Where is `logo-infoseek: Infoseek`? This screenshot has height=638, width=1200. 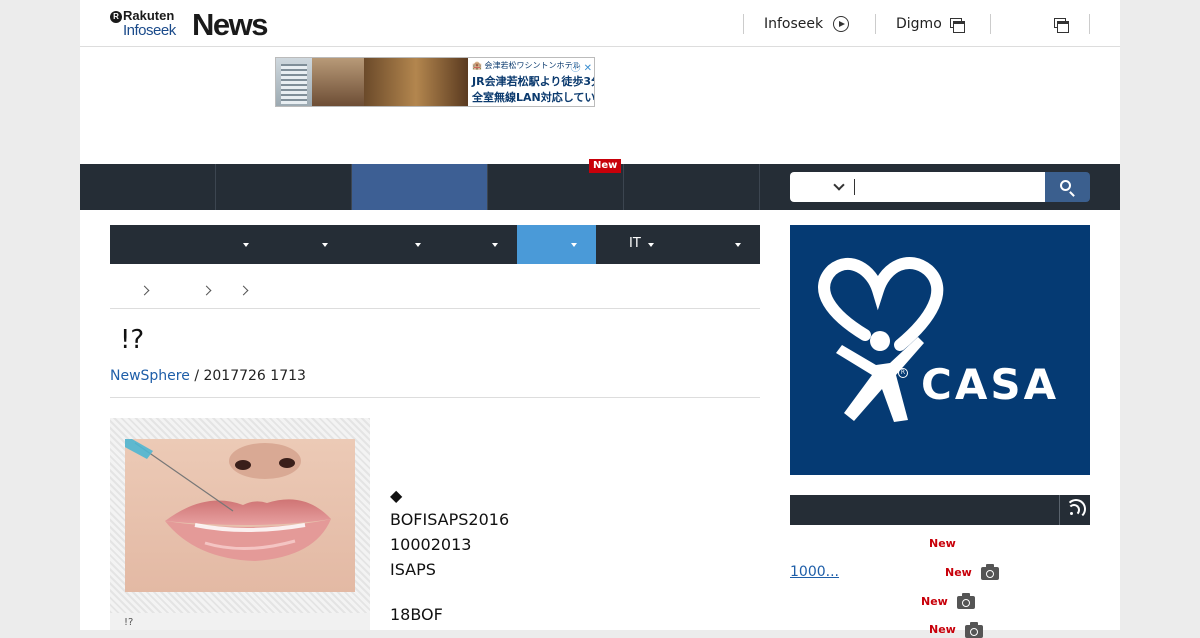 logo-infoseek: Infoseek is located at coordinates (149, 30).